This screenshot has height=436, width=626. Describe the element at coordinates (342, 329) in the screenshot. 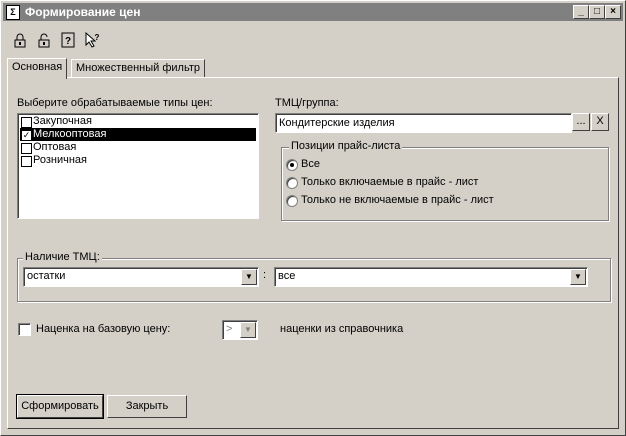

I see `markup-hint: наценки из справочника` at that location.